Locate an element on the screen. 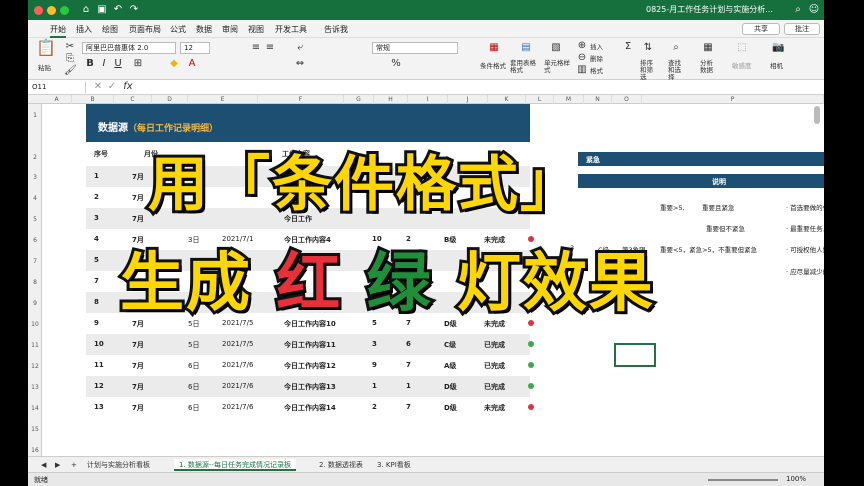 This screenshot has height=486, width=864. cell-date: 2021/7/5 is located at coordinates (237, 344).